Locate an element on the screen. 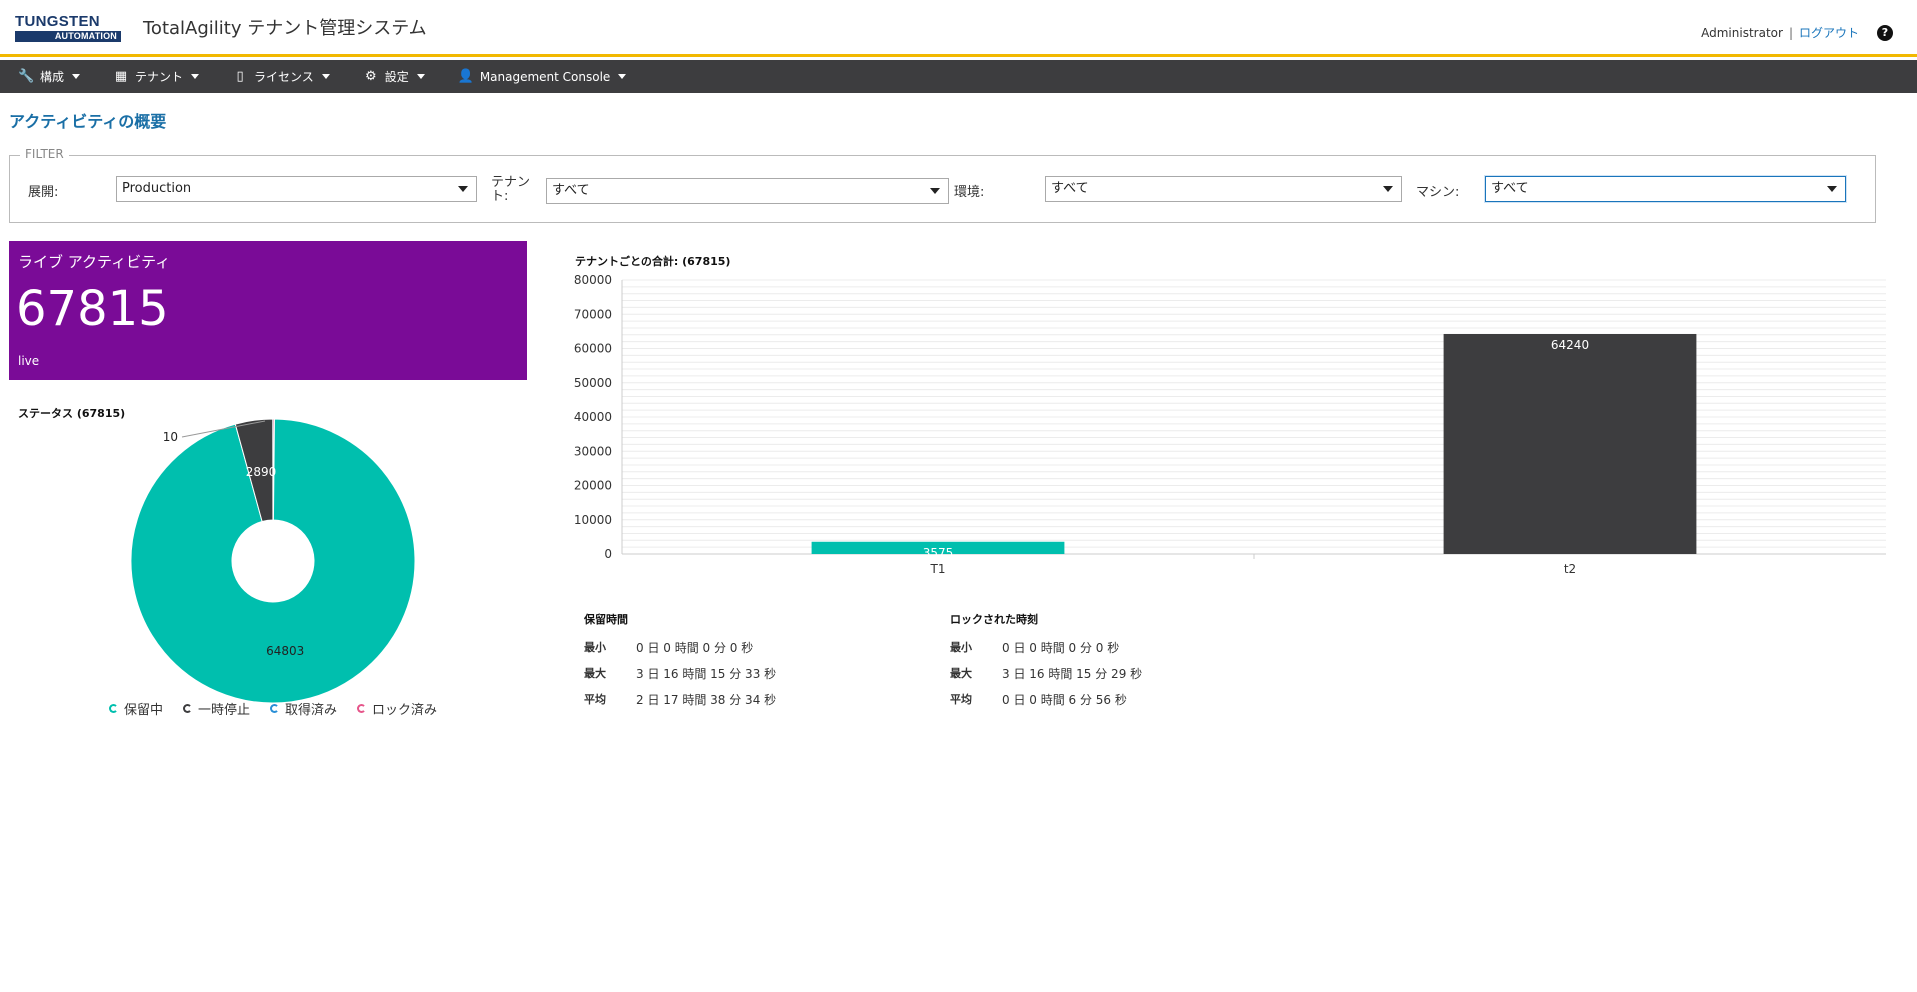  tenant-chart-title: テナントごとの合計: (67815) is located at coordinates (653, 261).